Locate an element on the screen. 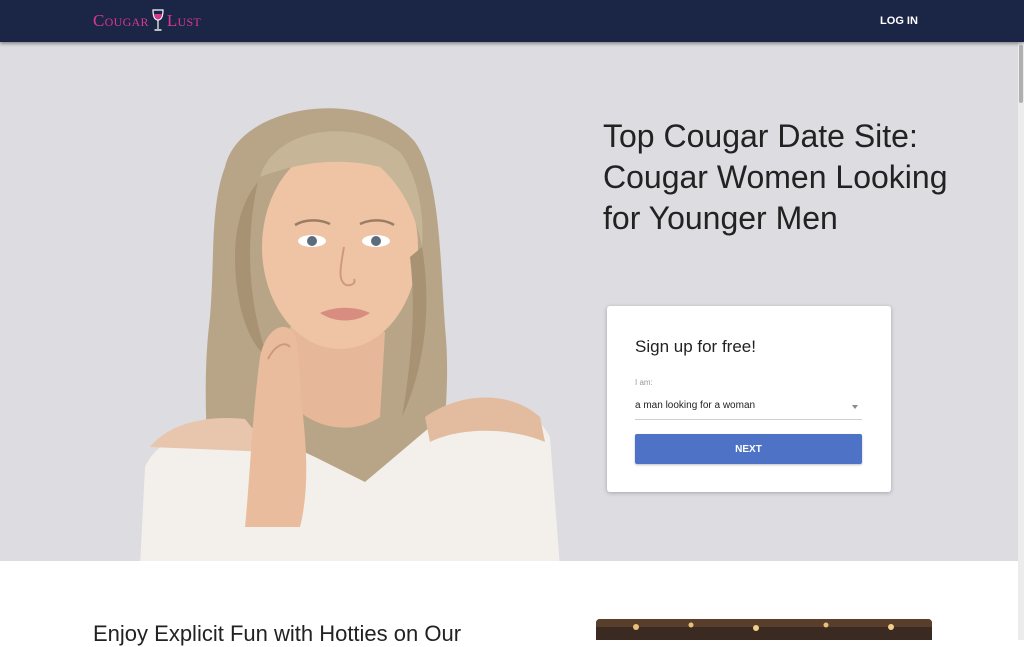 The image size is (1024, 647). page-scrollbar is located at coordinates (1021, 341).